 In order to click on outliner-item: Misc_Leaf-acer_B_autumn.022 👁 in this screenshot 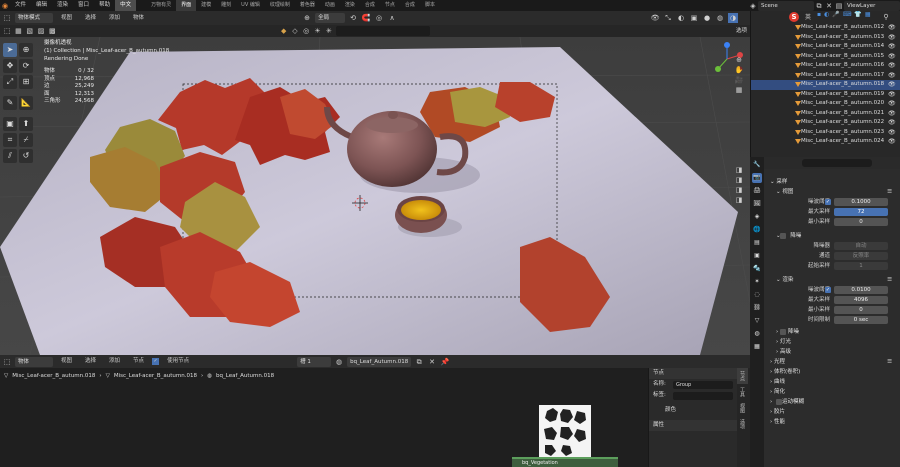, I will do `click(825, 123)`.